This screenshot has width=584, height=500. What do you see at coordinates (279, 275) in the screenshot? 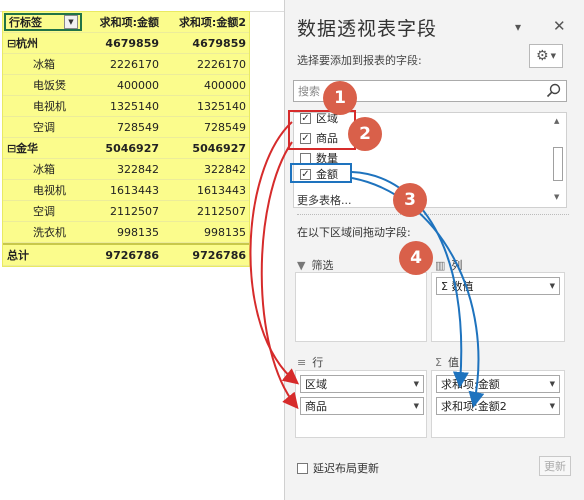
I see `red-arrow-product` at bounding box center [279, 275].